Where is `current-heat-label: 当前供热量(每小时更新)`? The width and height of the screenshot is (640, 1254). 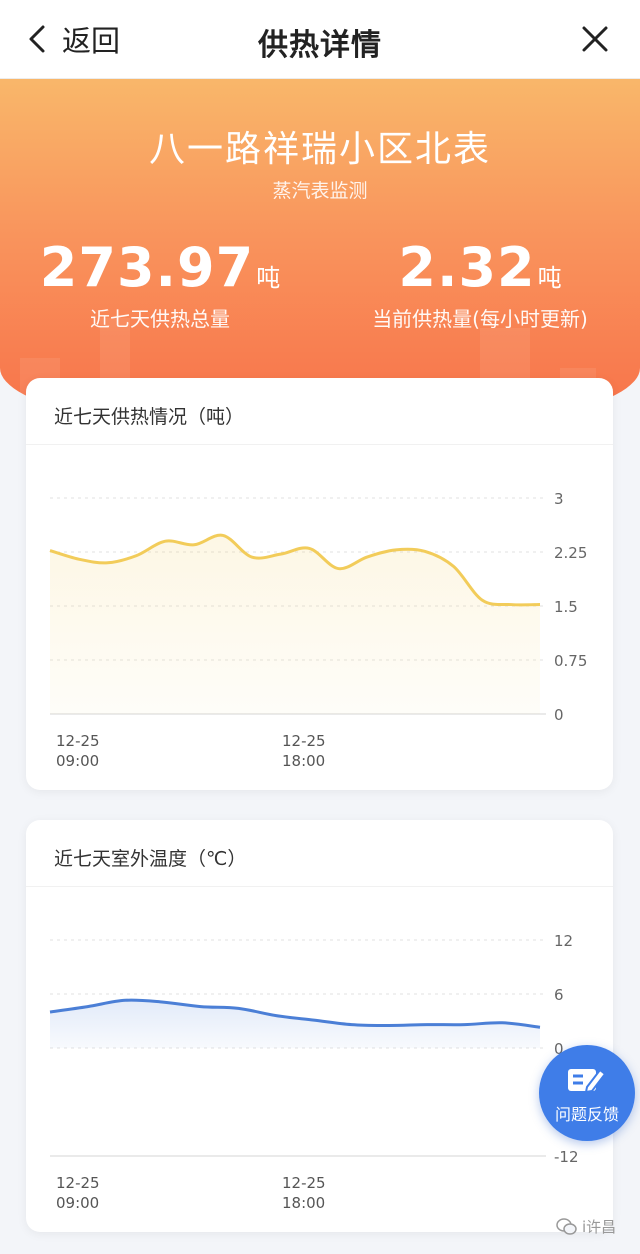 current-heat-label: 当前供热量(每小时更新) is located at coordinates (480, 319).